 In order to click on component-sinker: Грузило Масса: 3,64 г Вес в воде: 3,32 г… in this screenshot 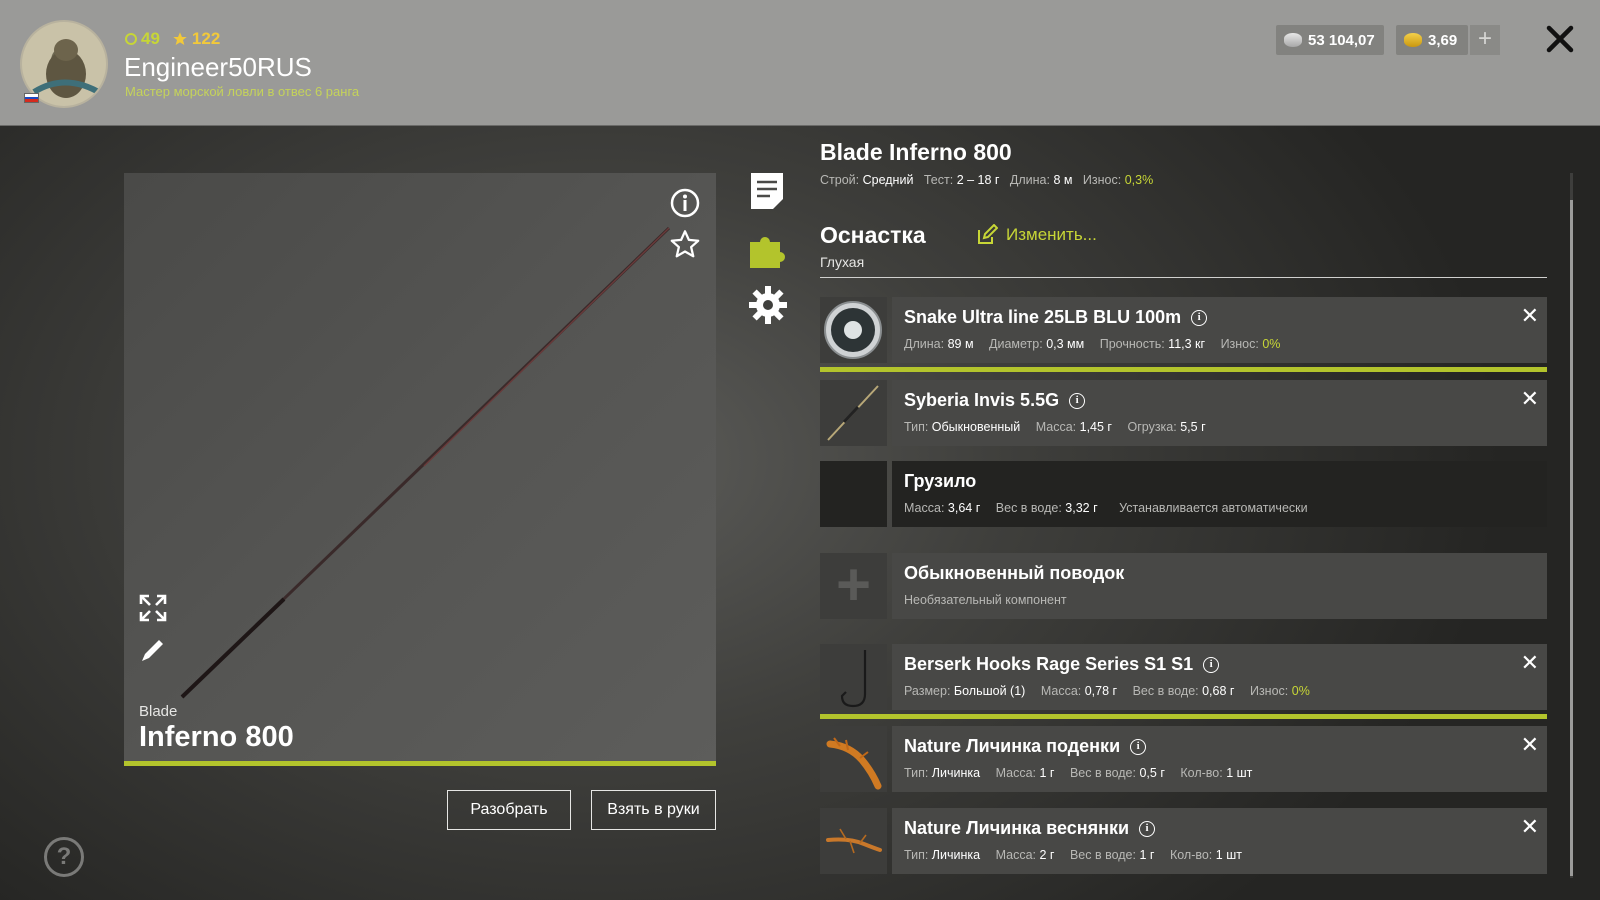, I will do `click(1183, 494)`.